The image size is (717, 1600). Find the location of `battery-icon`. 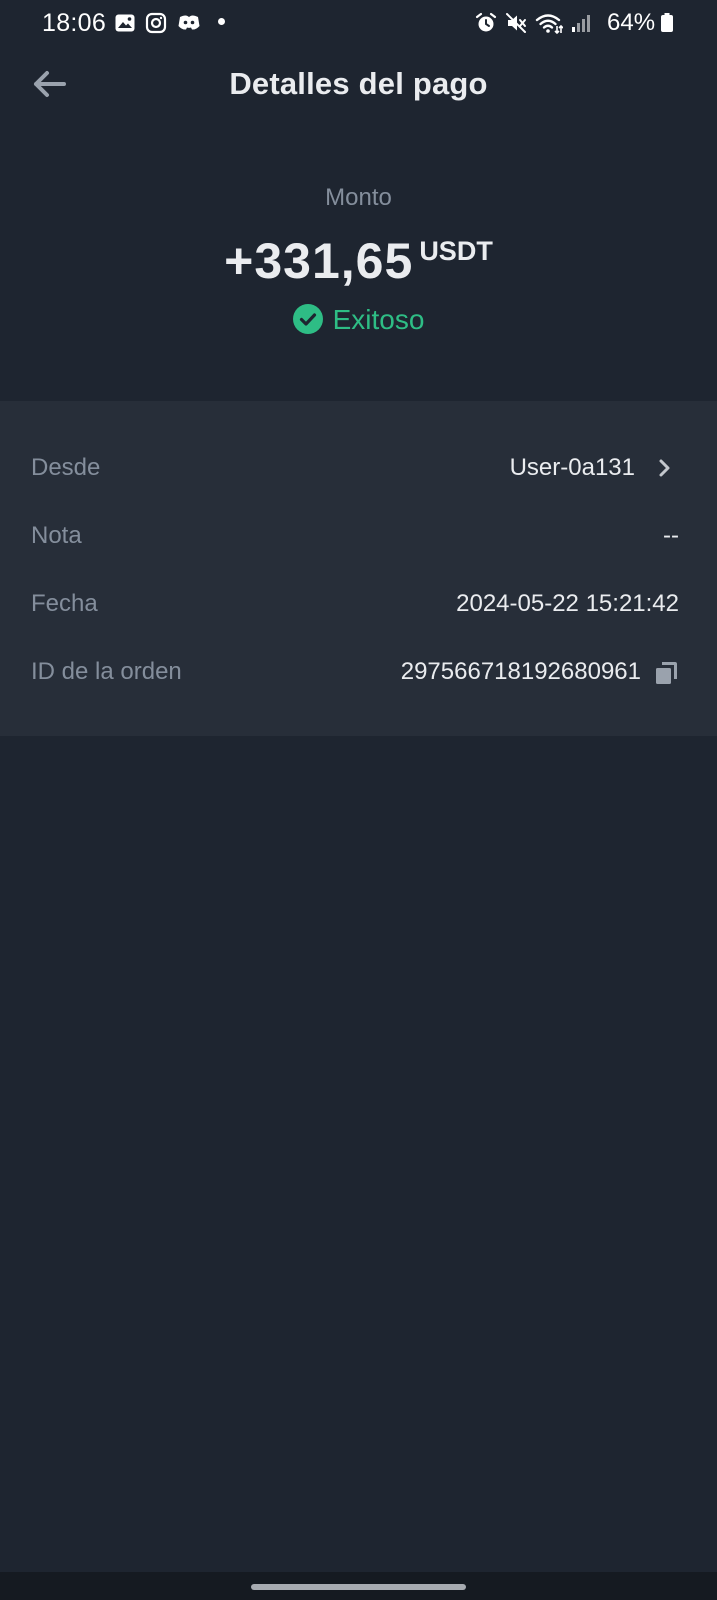

battery-icon is located at coordinates (667, 22).